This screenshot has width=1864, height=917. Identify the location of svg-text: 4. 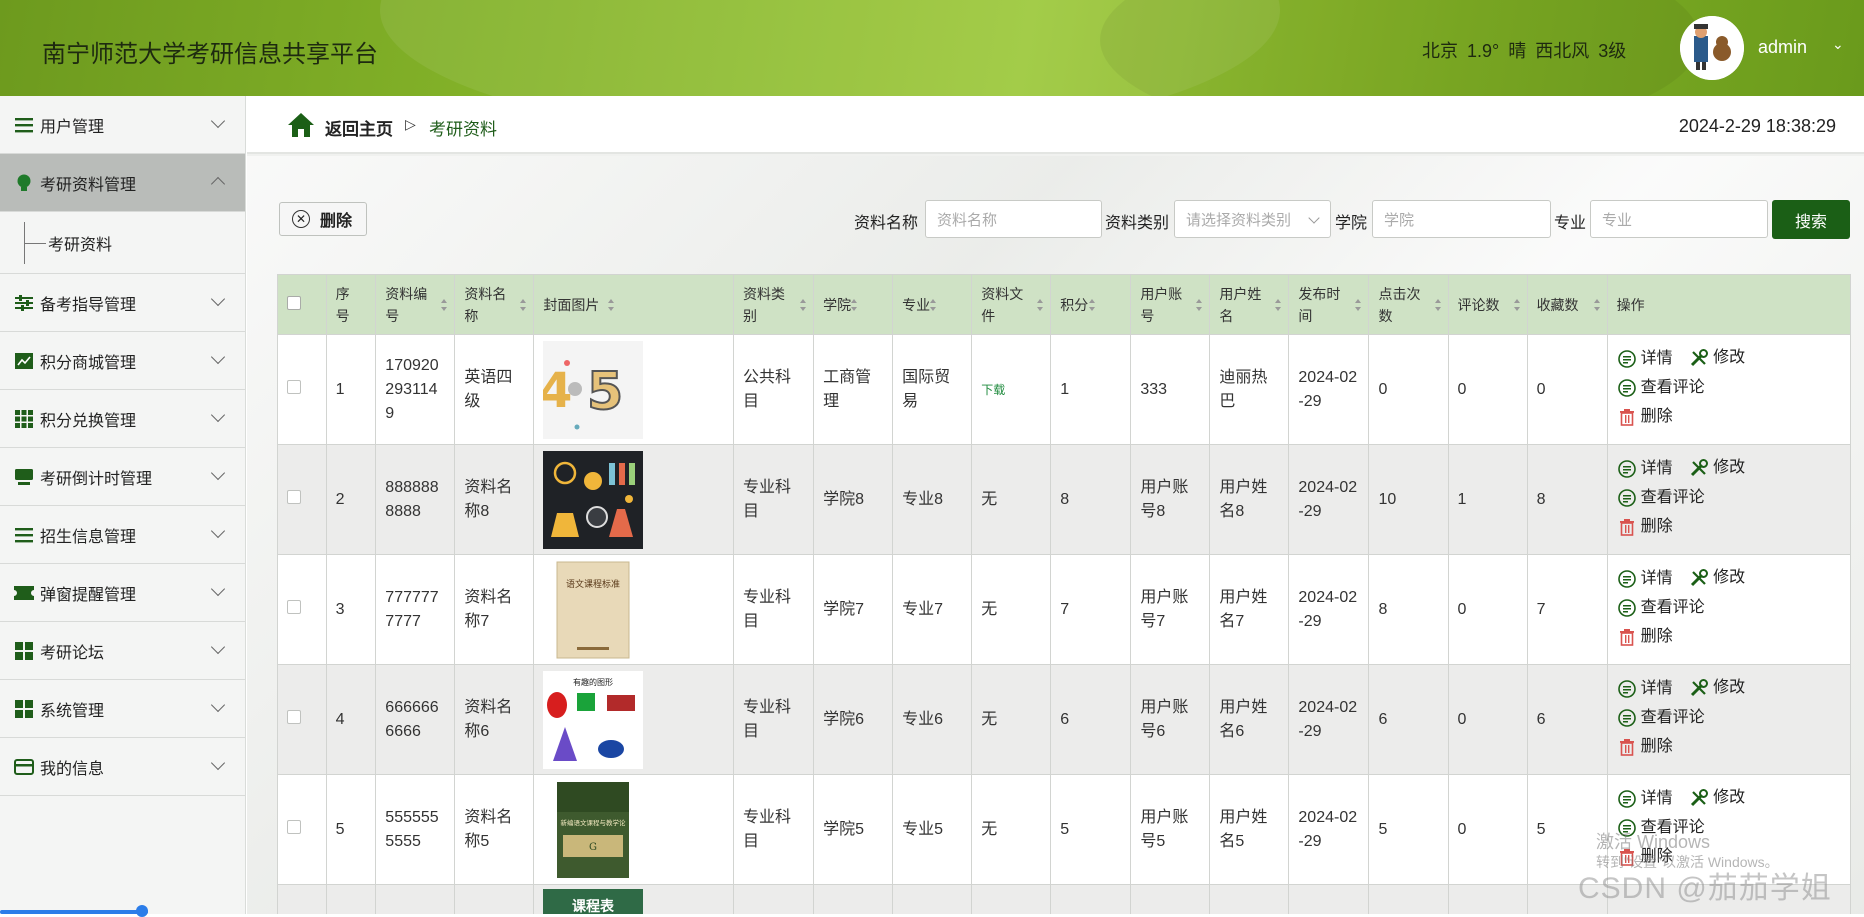
(557, 391).